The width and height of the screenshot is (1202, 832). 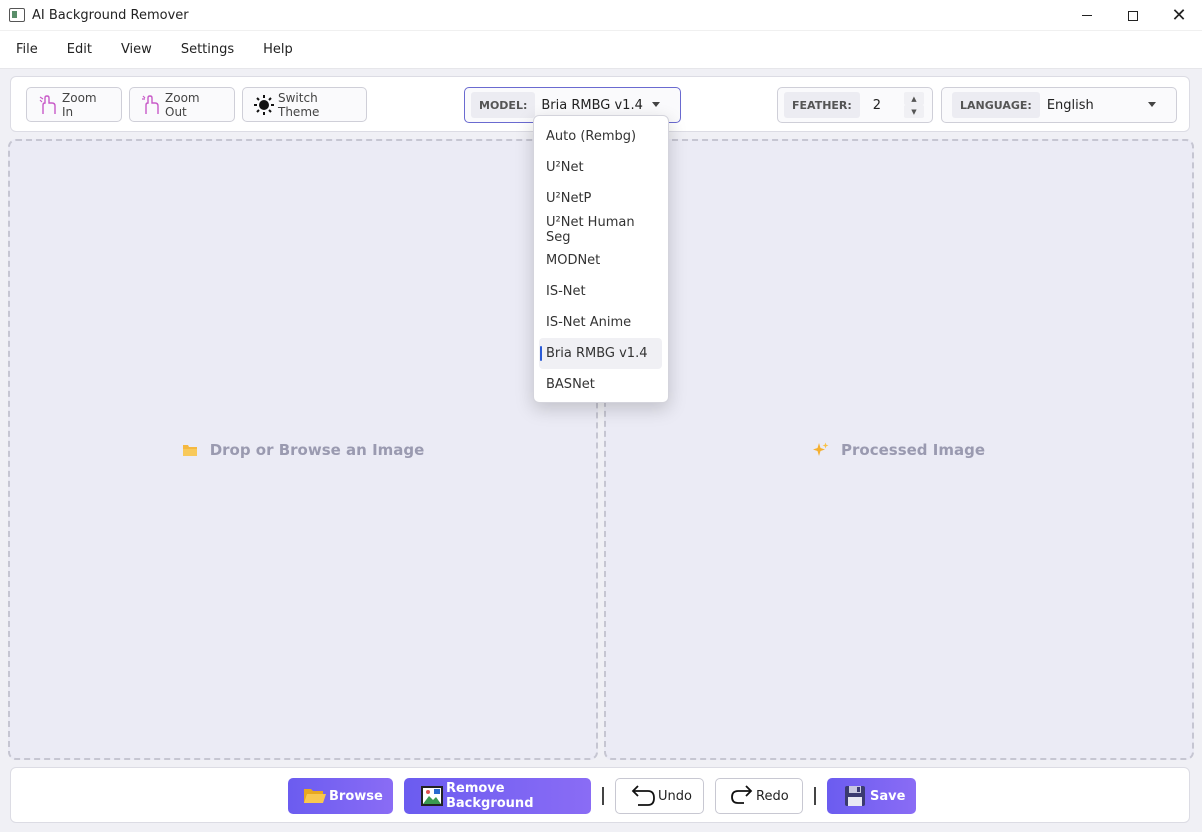 I want to click on feather-stepper: FEATHER: 2 ▲ ▼, so click(x=855, y=105).